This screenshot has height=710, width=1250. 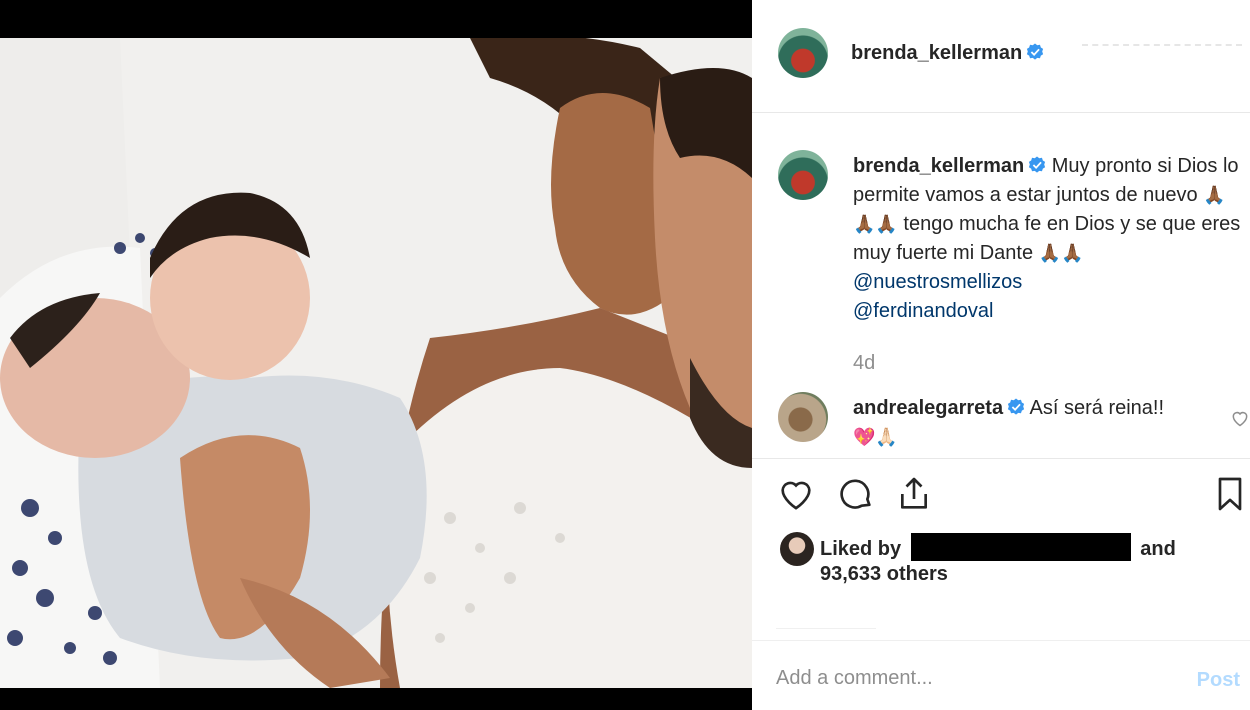 What do you see at coordinates (856, 494) in the screenshot?
I see `comment-icon` at bounding box center [856, 494].